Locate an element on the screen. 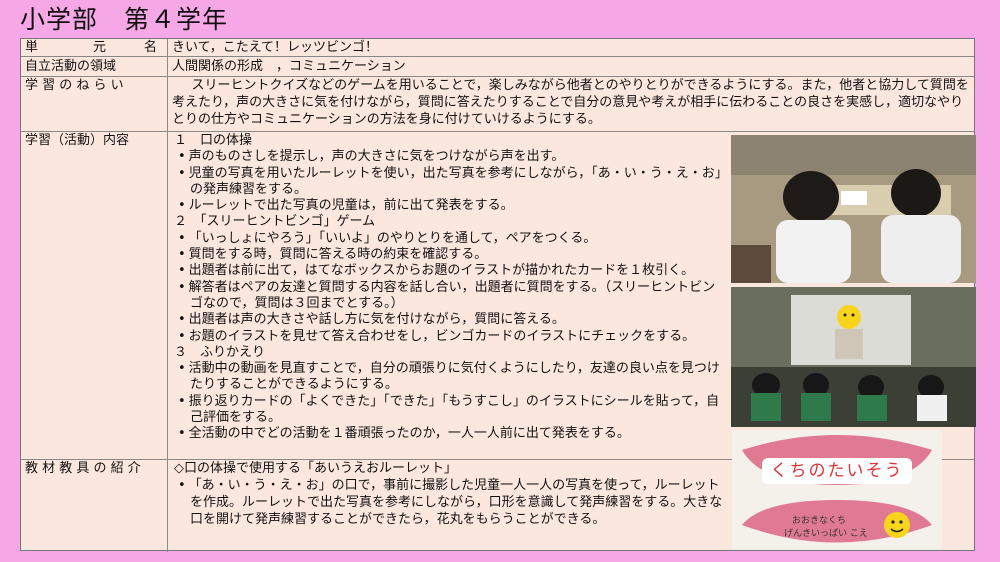 The height and width of the screenshot is (562, 1000). list-item: 声のものさしを提示し，声の大きさに気をつけながら声を出す。 is located at coordinates (450, 157).